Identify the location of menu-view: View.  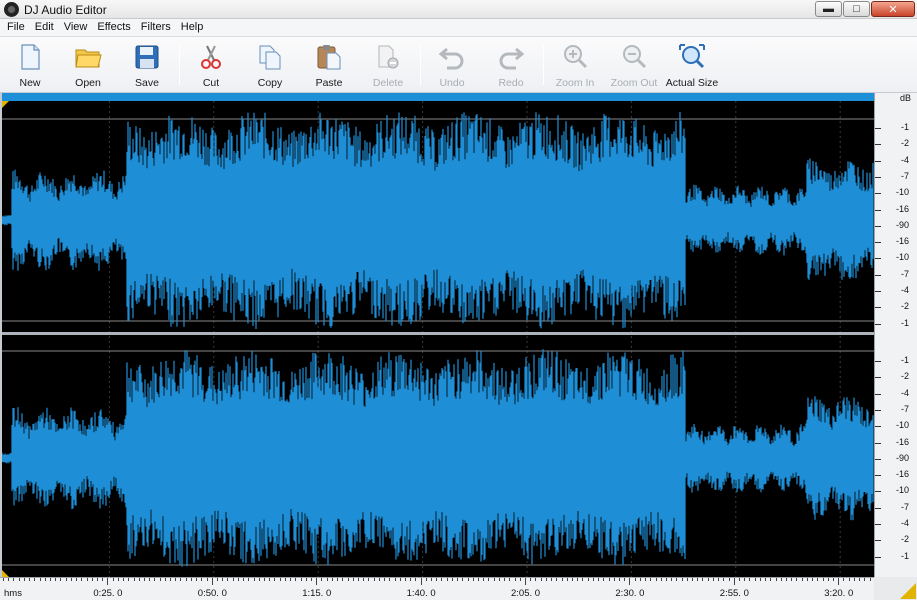
(76, 27).